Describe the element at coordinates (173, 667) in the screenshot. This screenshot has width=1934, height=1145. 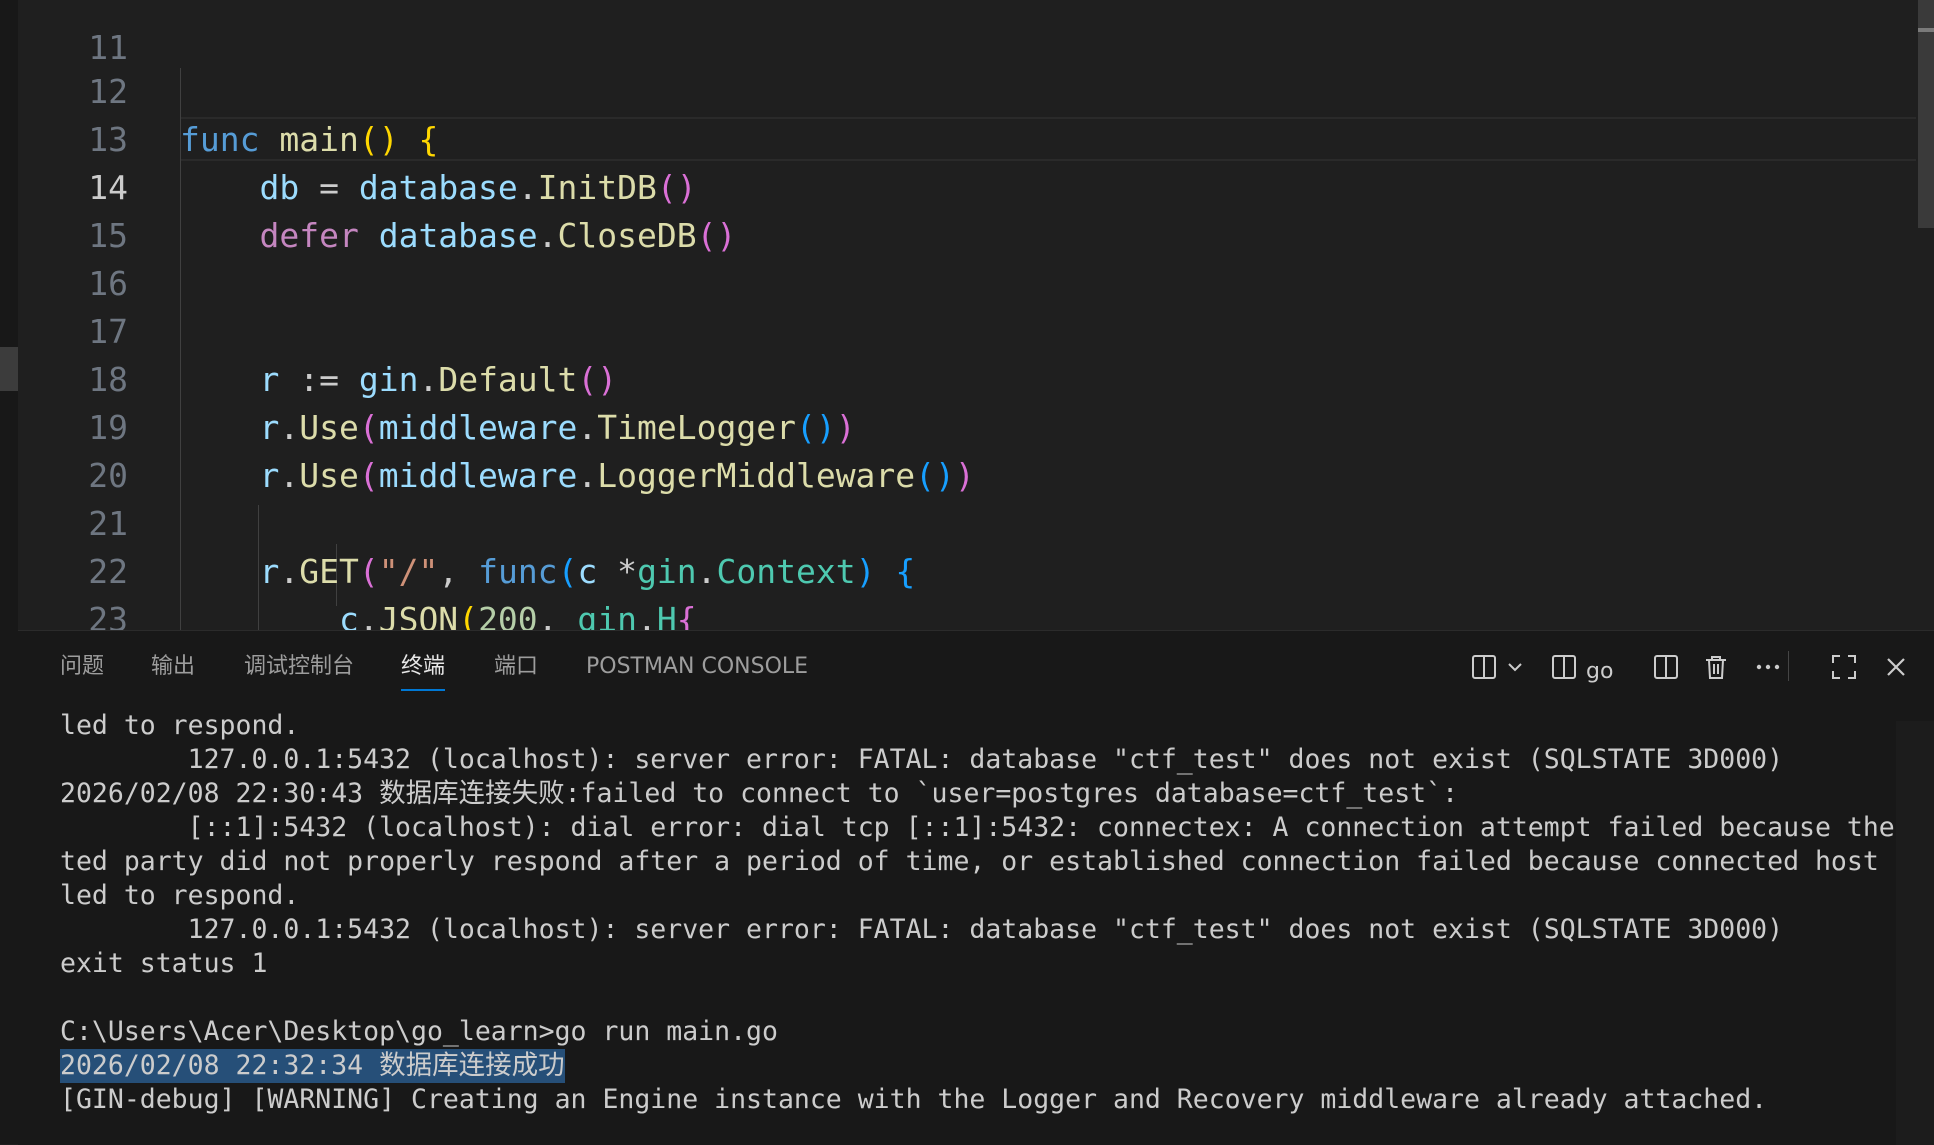
I see `tab-output: 输出` at that location.